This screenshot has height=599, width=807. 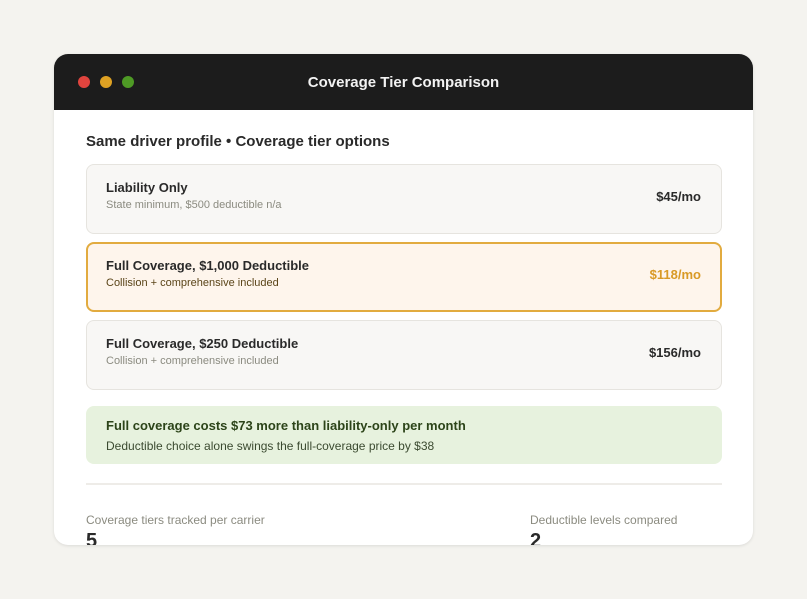 What do you see at coordinates (678, 196) in the screenshot?
I see `tier-price: $45/mo` at bounding box center [678, 196].